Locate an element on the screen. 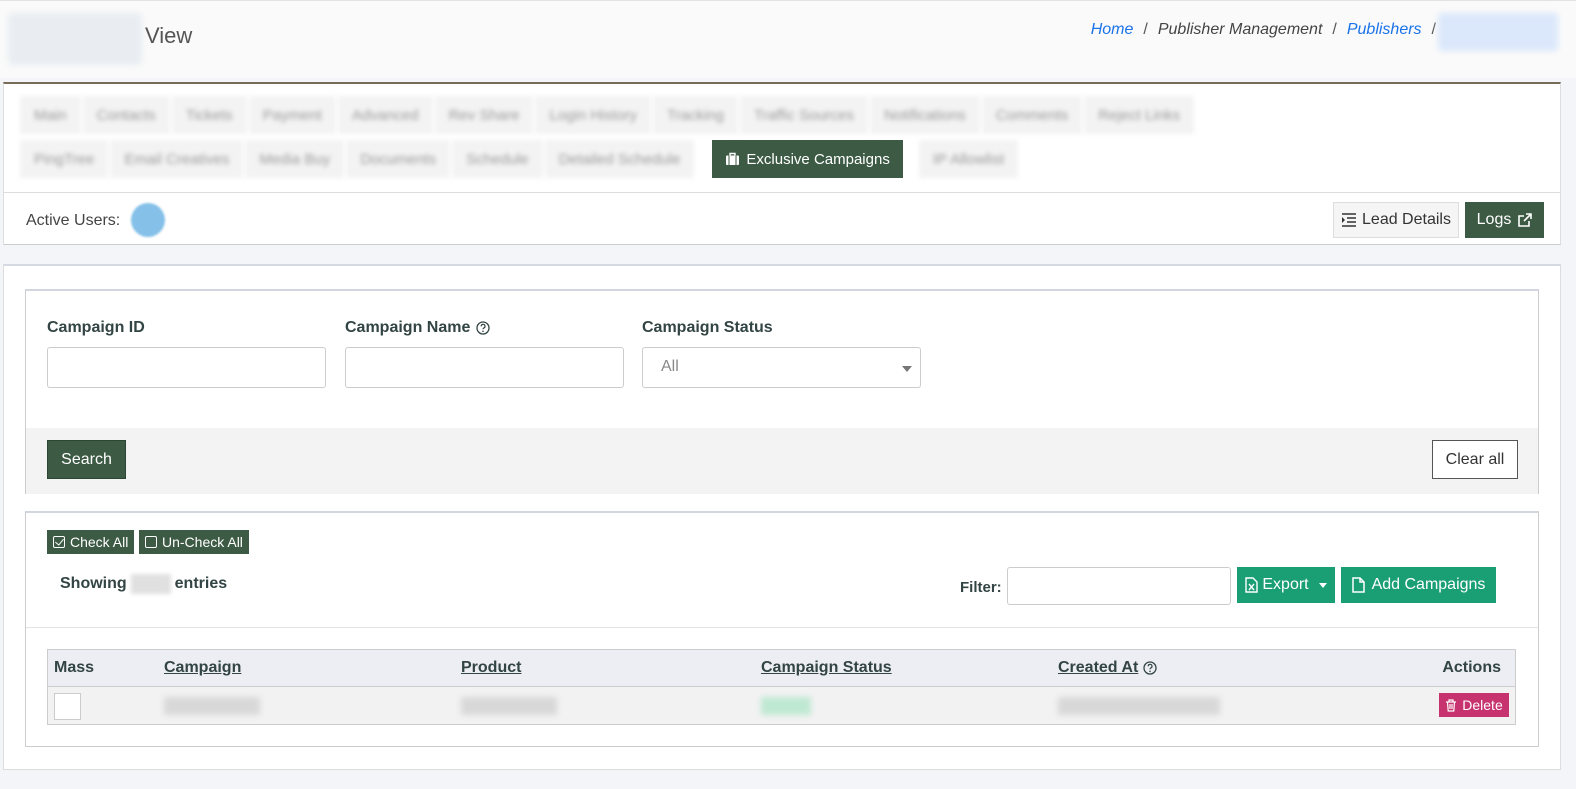 The width and height of the screenshot is (1576, 789). tab-label: Advanced is located at coordinates (385, 115).